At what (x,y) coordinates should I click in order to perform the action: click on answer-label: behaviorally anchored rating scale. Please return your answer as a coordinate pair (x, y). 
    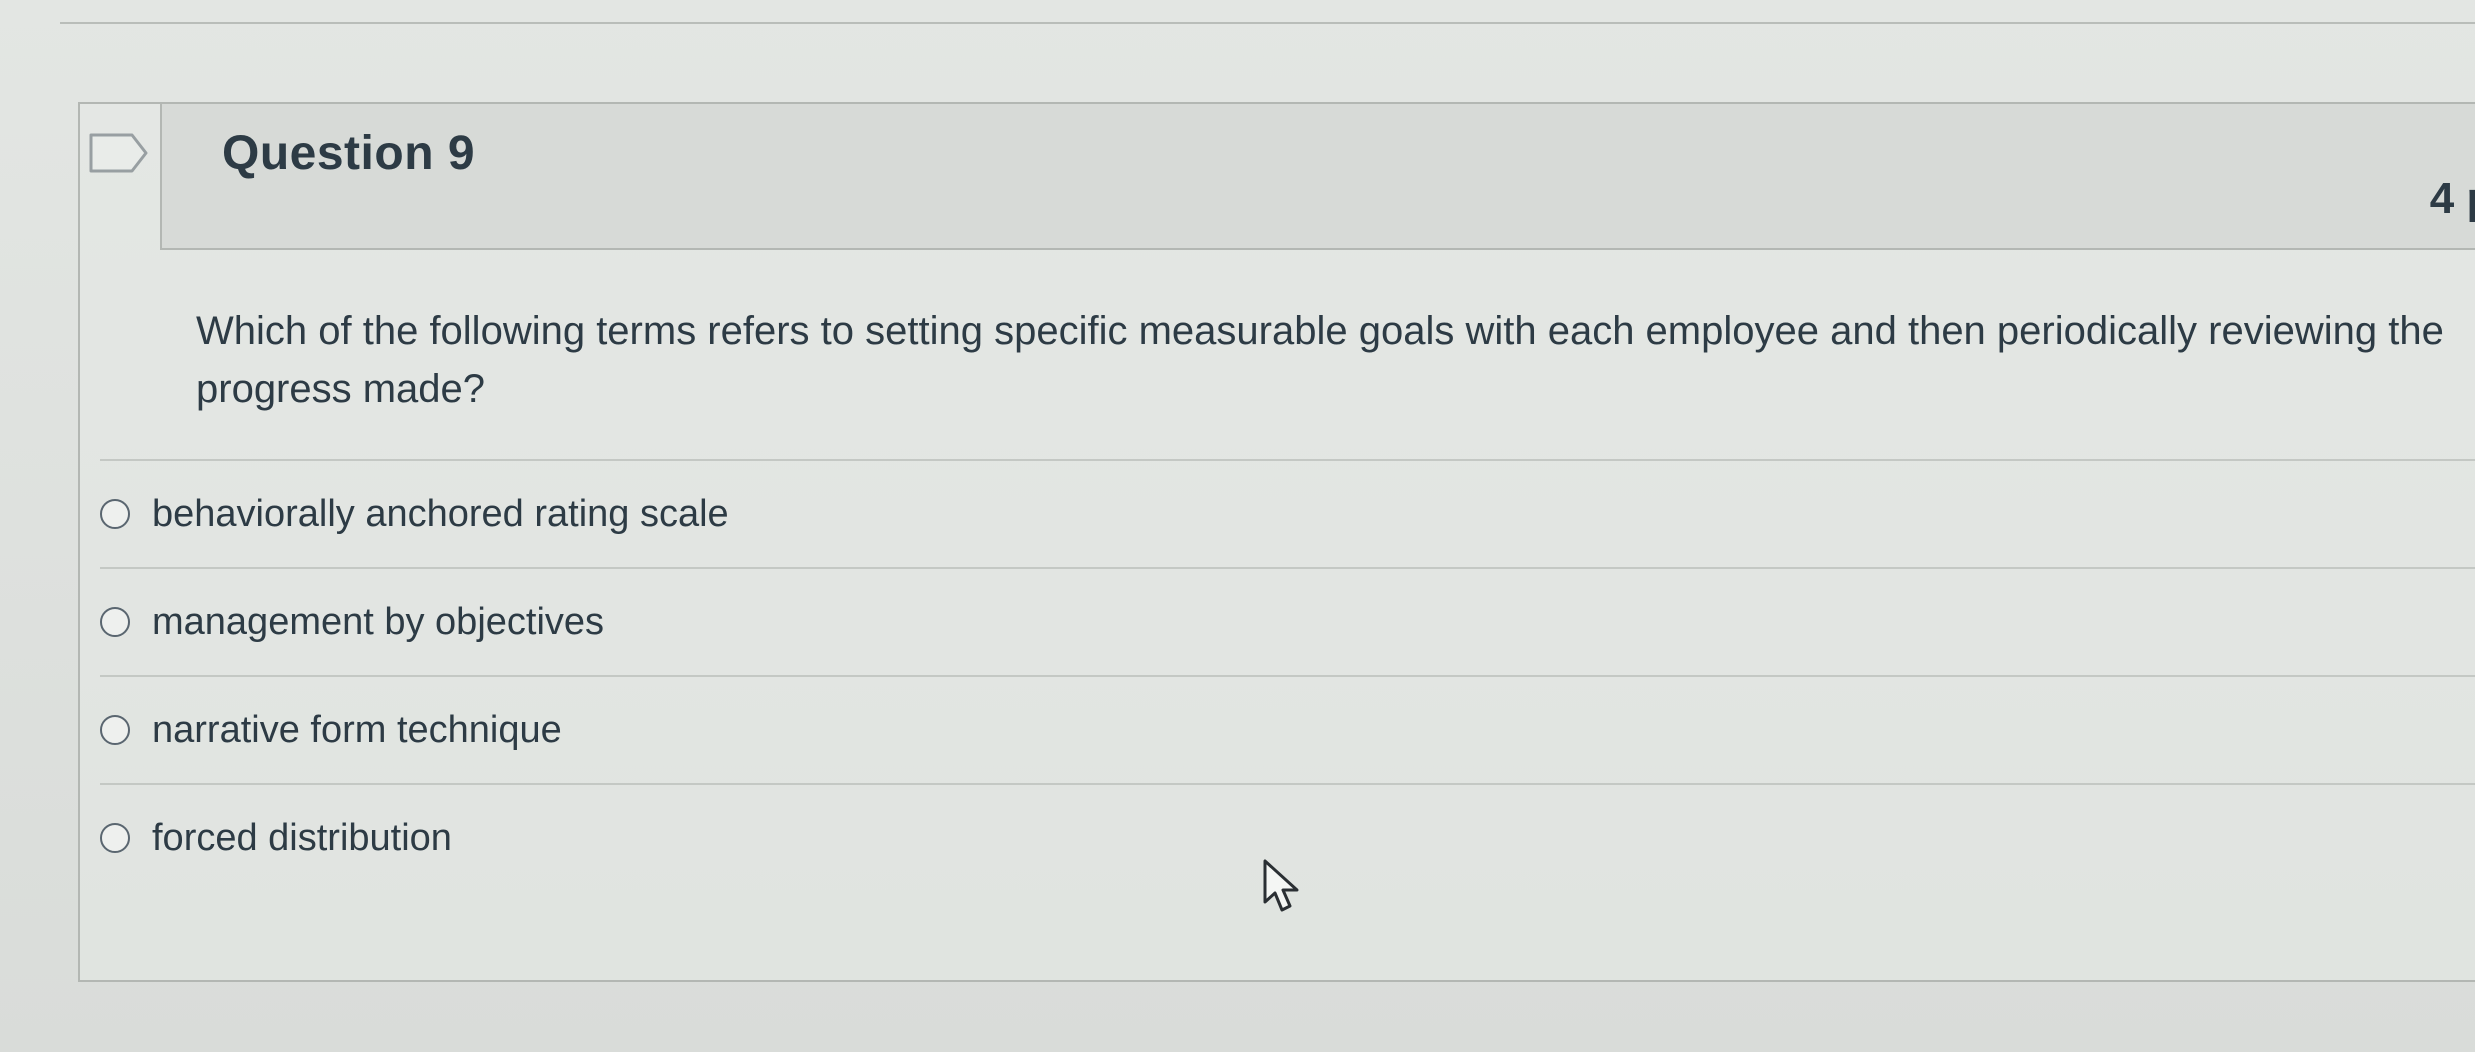
    Looking at the image, I should click on (440, 514).